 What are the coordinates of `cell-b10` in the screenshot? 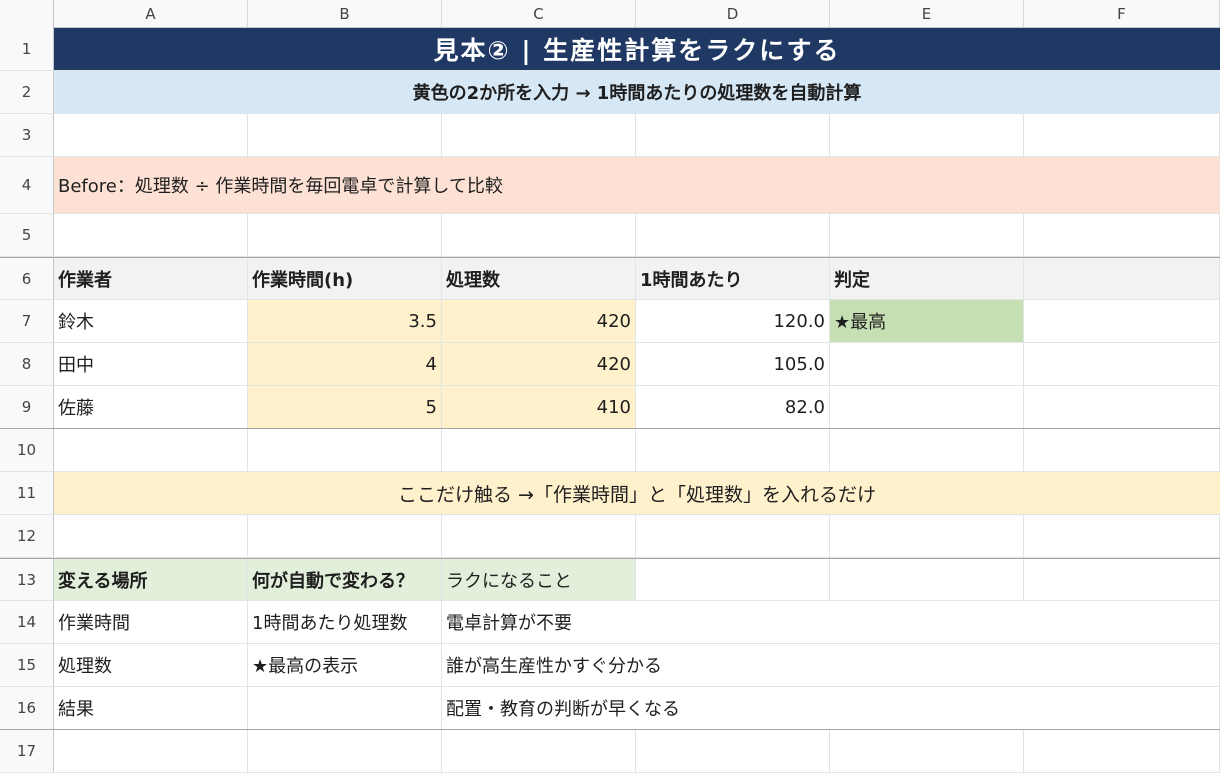 It's located at (345, 450).